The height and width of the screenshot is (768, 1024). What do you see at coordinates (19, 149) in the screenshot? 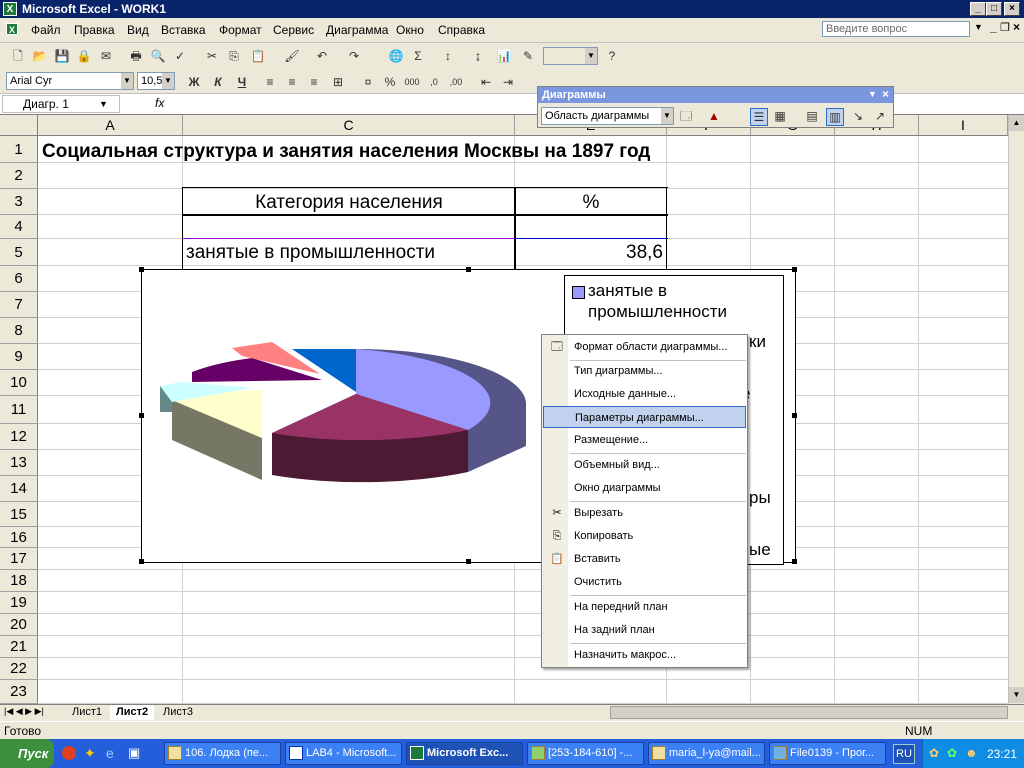
I see `row-header: 1` at bounding box center [19, 149].